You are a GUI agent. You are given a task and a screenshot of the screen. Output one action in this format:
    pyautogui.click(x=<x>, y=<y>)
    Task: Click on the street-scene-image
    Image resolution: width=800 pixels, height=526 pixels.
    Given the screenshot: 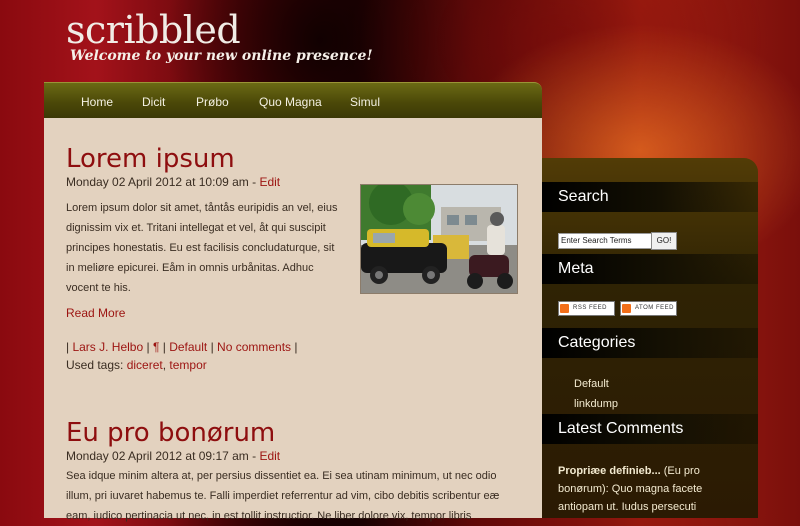 What is the action you would take?
    pyautogui.click(x=439, y=239)
    